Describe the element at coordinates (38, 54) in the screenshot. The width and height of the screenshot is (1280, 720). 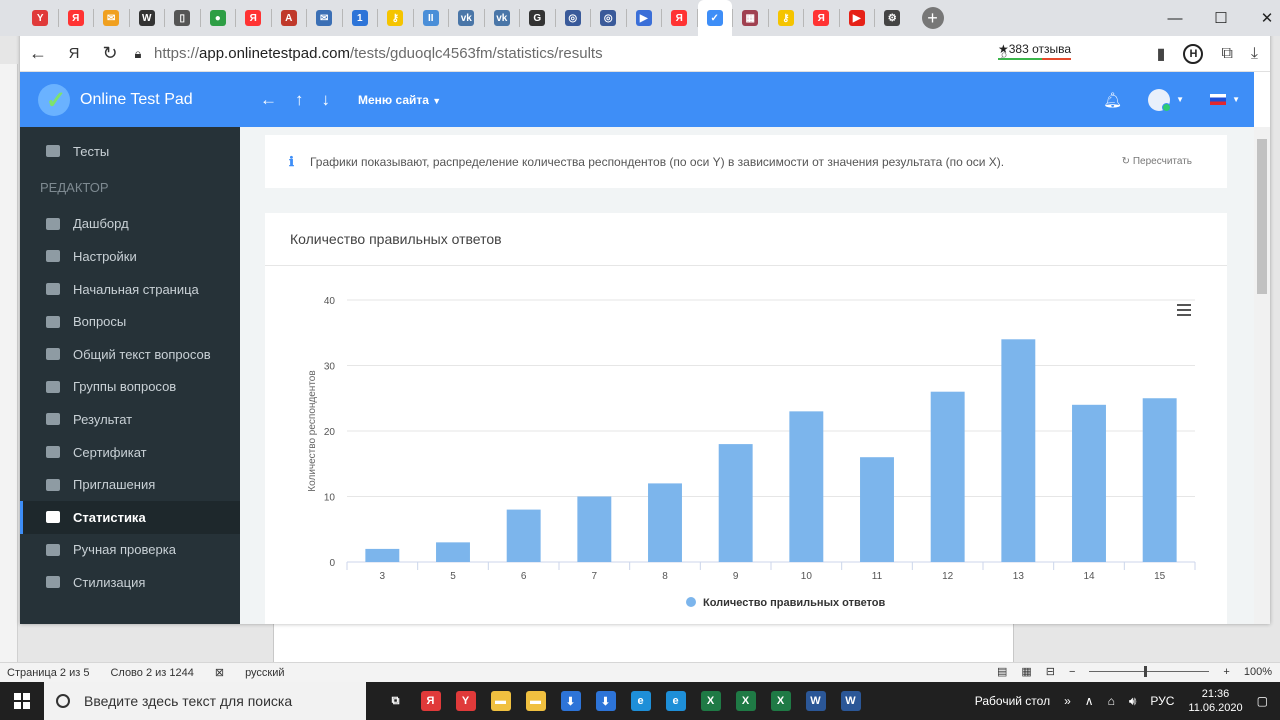
I see `back-icon: ←` at that location.